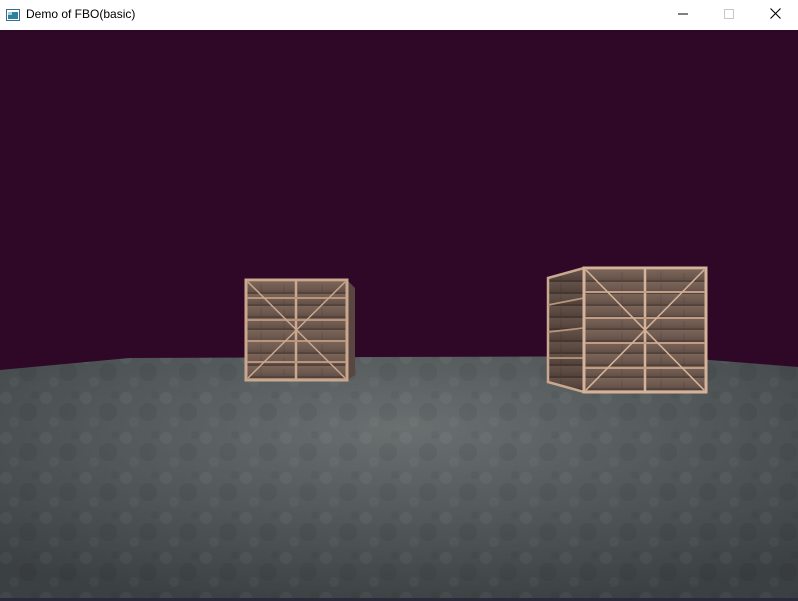 The image size is (798, 601). I want to click on window-title: Demo of FBO(basic), so click(81, 14).